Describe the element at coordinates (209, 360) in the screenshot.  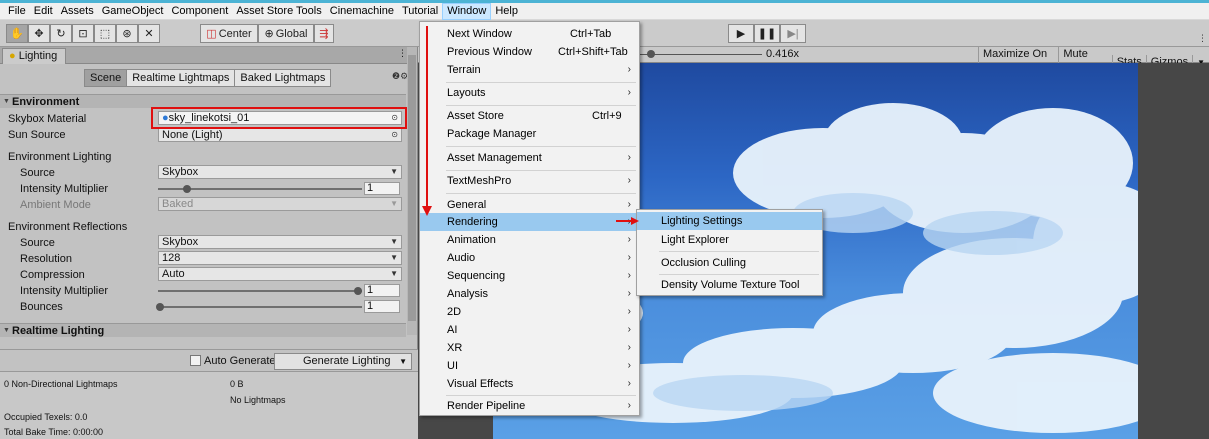
I see `generate-row: Auto Generate Generate Lighting ▼` at that location.